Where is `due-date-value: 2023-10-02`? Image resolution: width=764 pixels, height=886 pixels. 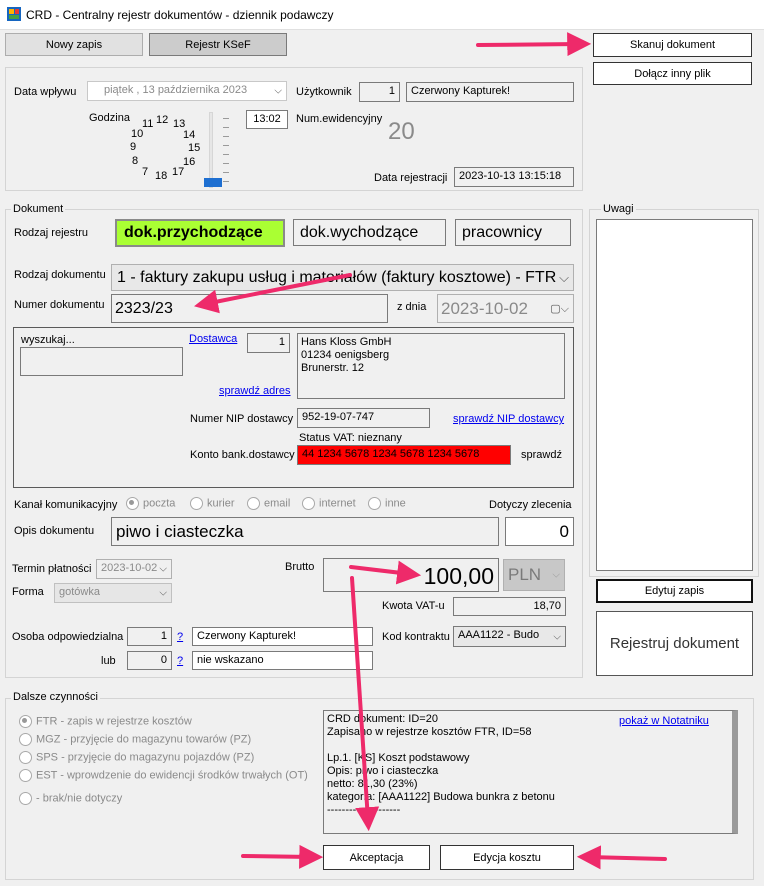 due-date-value: 2023-10-02 is located at coordinates (129, 568).